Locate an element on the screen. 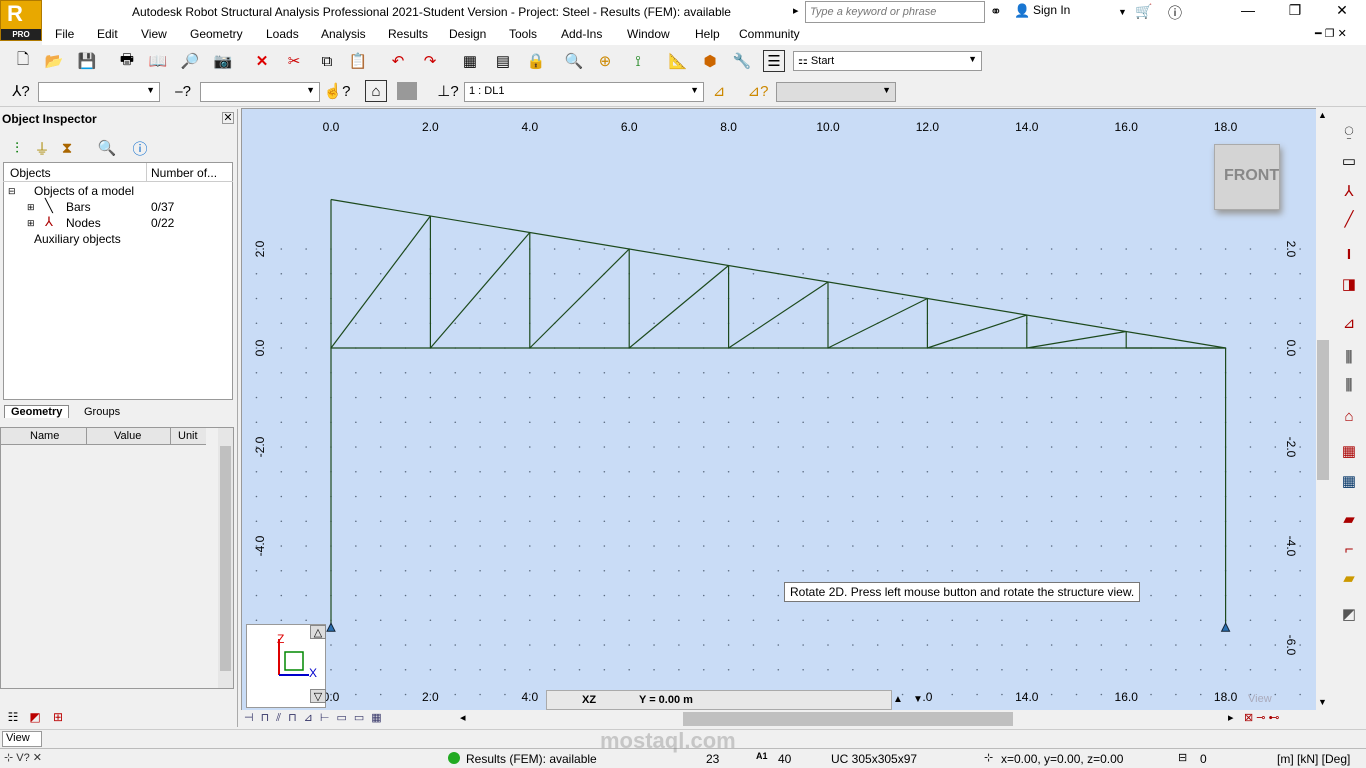 Image resolution: width=1366 pixels, height=768 pixels. load-case-query-icon: ⊥? is located at coordinates (448, 91).